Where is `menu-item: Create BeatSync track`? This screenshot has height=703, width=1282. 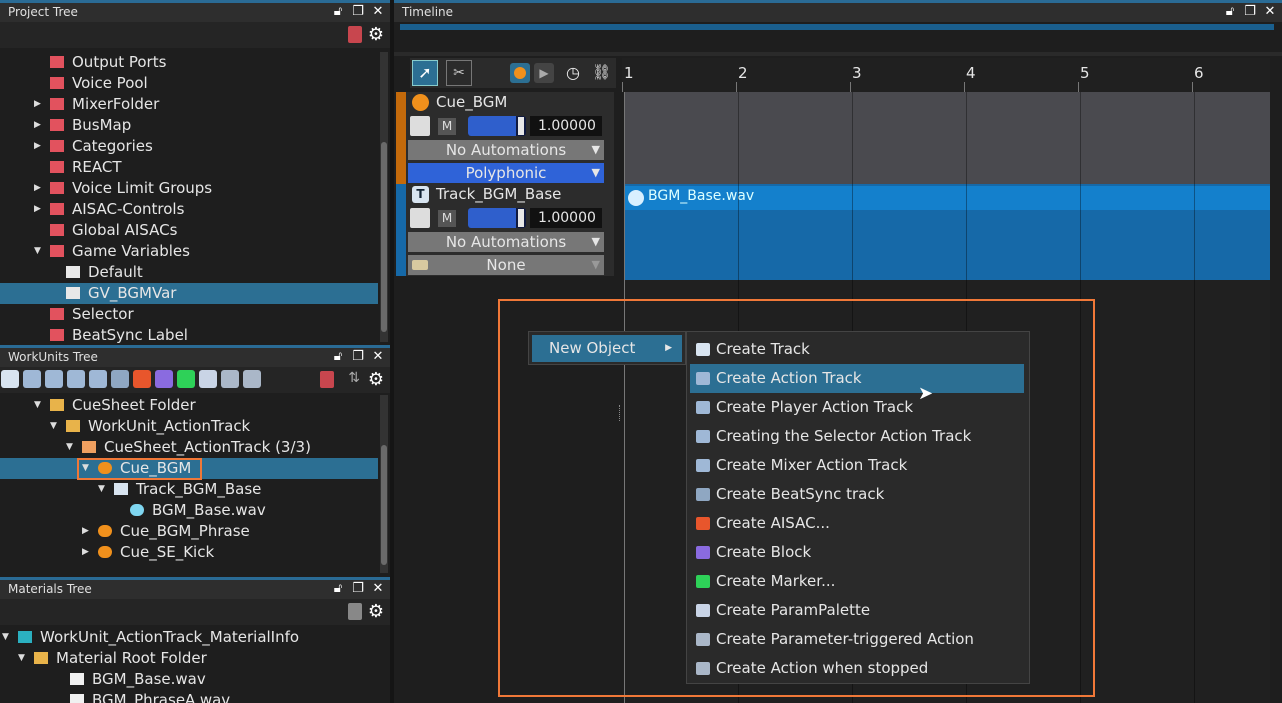 menu-item: Create BeatSync track is located at coordinates (857, 494).